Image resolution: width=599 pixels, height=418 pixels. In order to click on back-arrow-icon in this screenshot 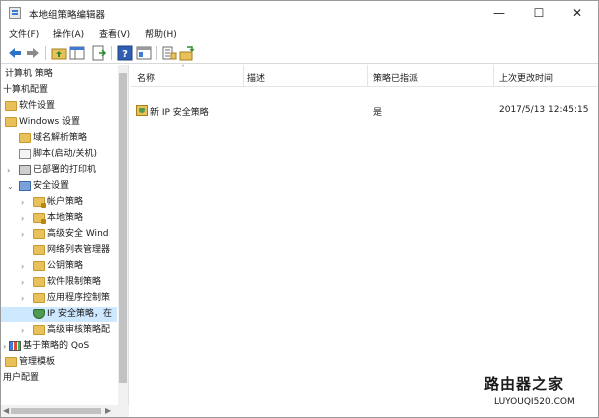, I will do `click(15, 53)`.